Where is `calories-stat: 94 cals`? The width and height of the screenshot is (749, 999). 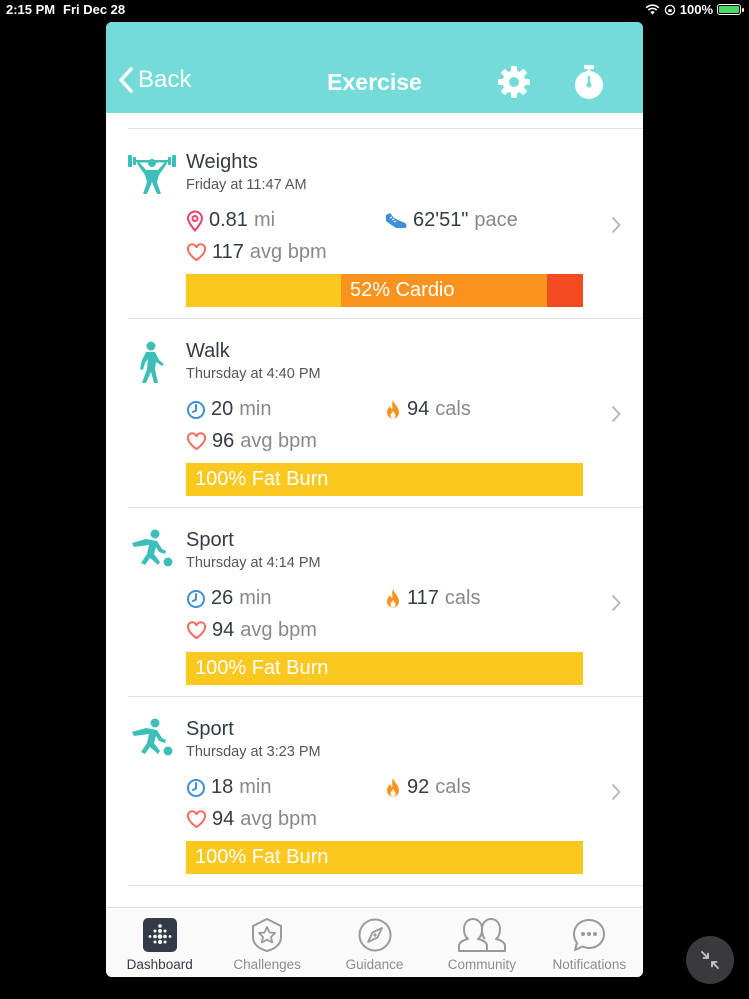 calories-stat: 94 cals is located at coordinates (427, 409).